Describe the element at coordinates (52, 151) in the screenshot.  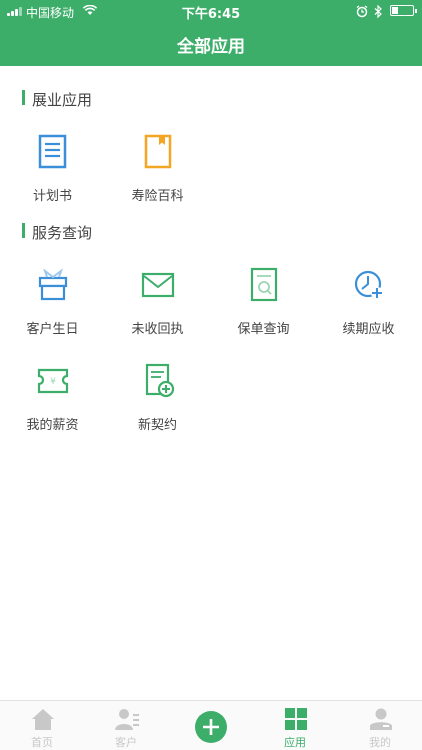
I see `document-icon` at that location.